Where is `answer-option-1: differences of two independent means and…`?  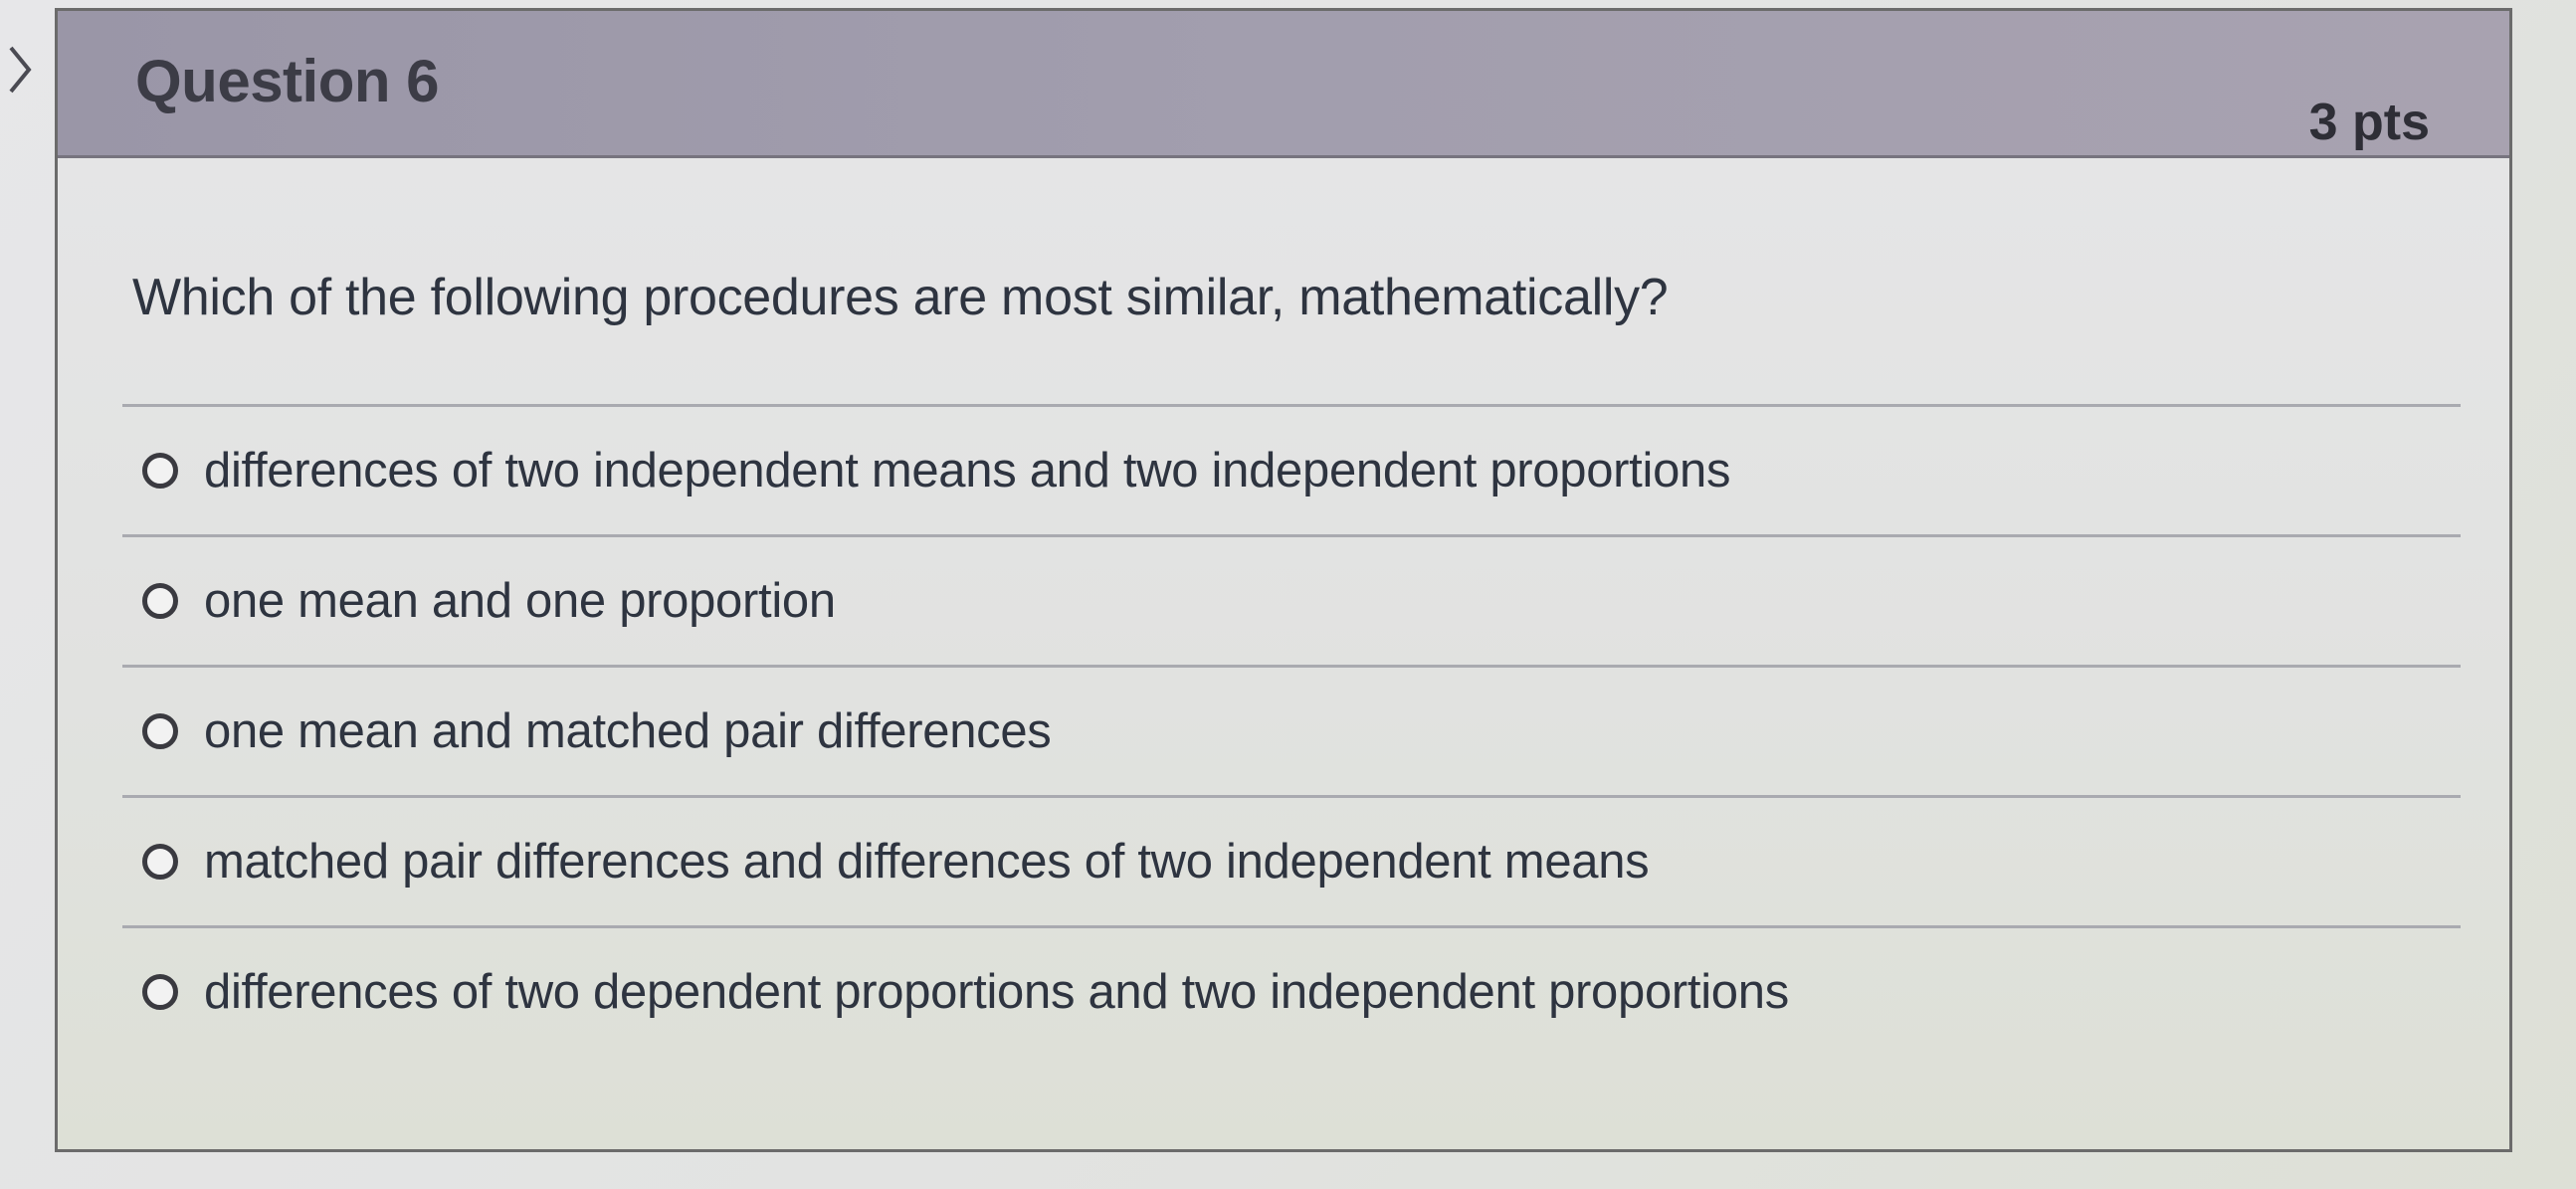 answer-option-1: differences of two independent means and… is located at coordinates (1291, 470).